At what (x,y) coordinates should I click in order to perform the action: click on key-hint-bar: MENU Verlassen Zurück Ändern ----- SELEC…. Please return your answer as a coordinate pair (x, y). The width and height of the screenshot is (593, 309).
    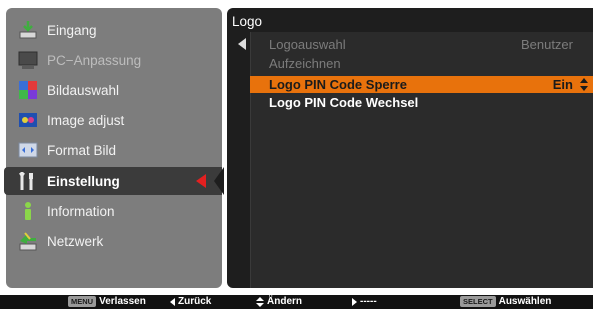
    Looking at the image, I should click on (296, 302).